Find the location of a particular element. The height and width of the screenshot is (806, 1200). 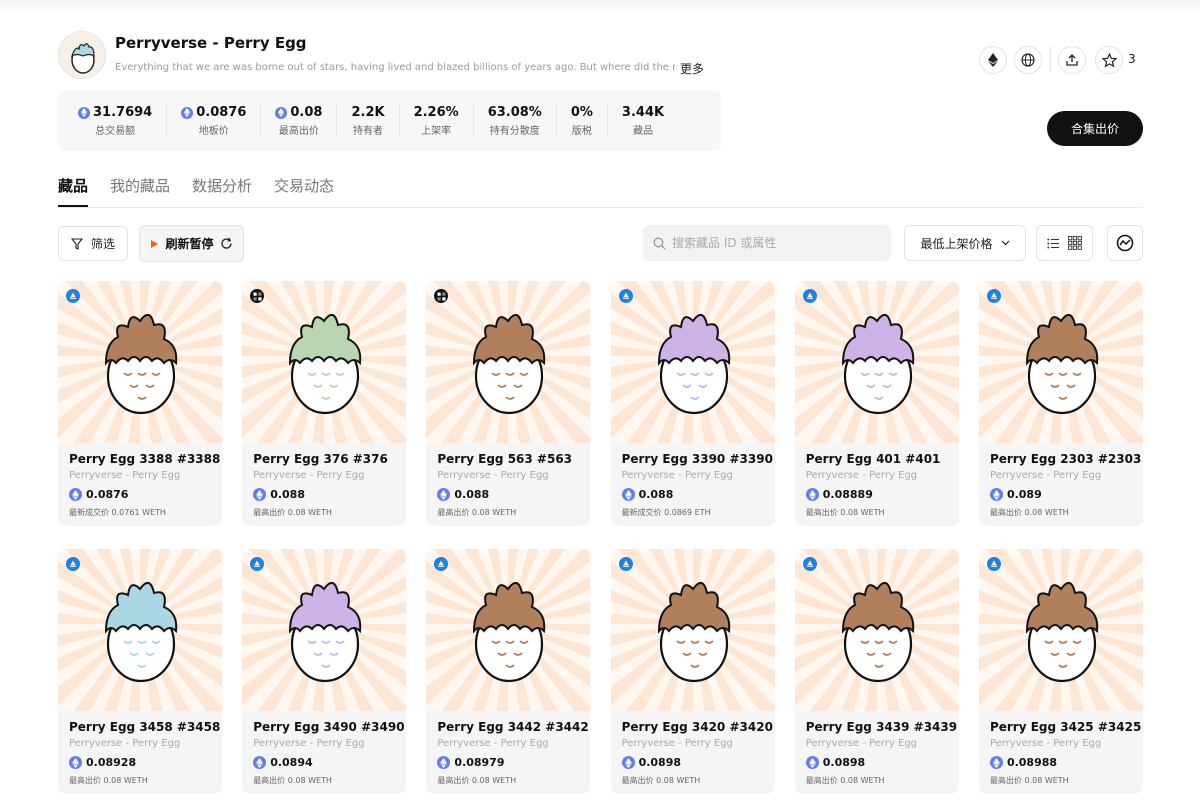

stat-listed-ratio: 2.26% 上架率 is located at coordinates (437, 121).